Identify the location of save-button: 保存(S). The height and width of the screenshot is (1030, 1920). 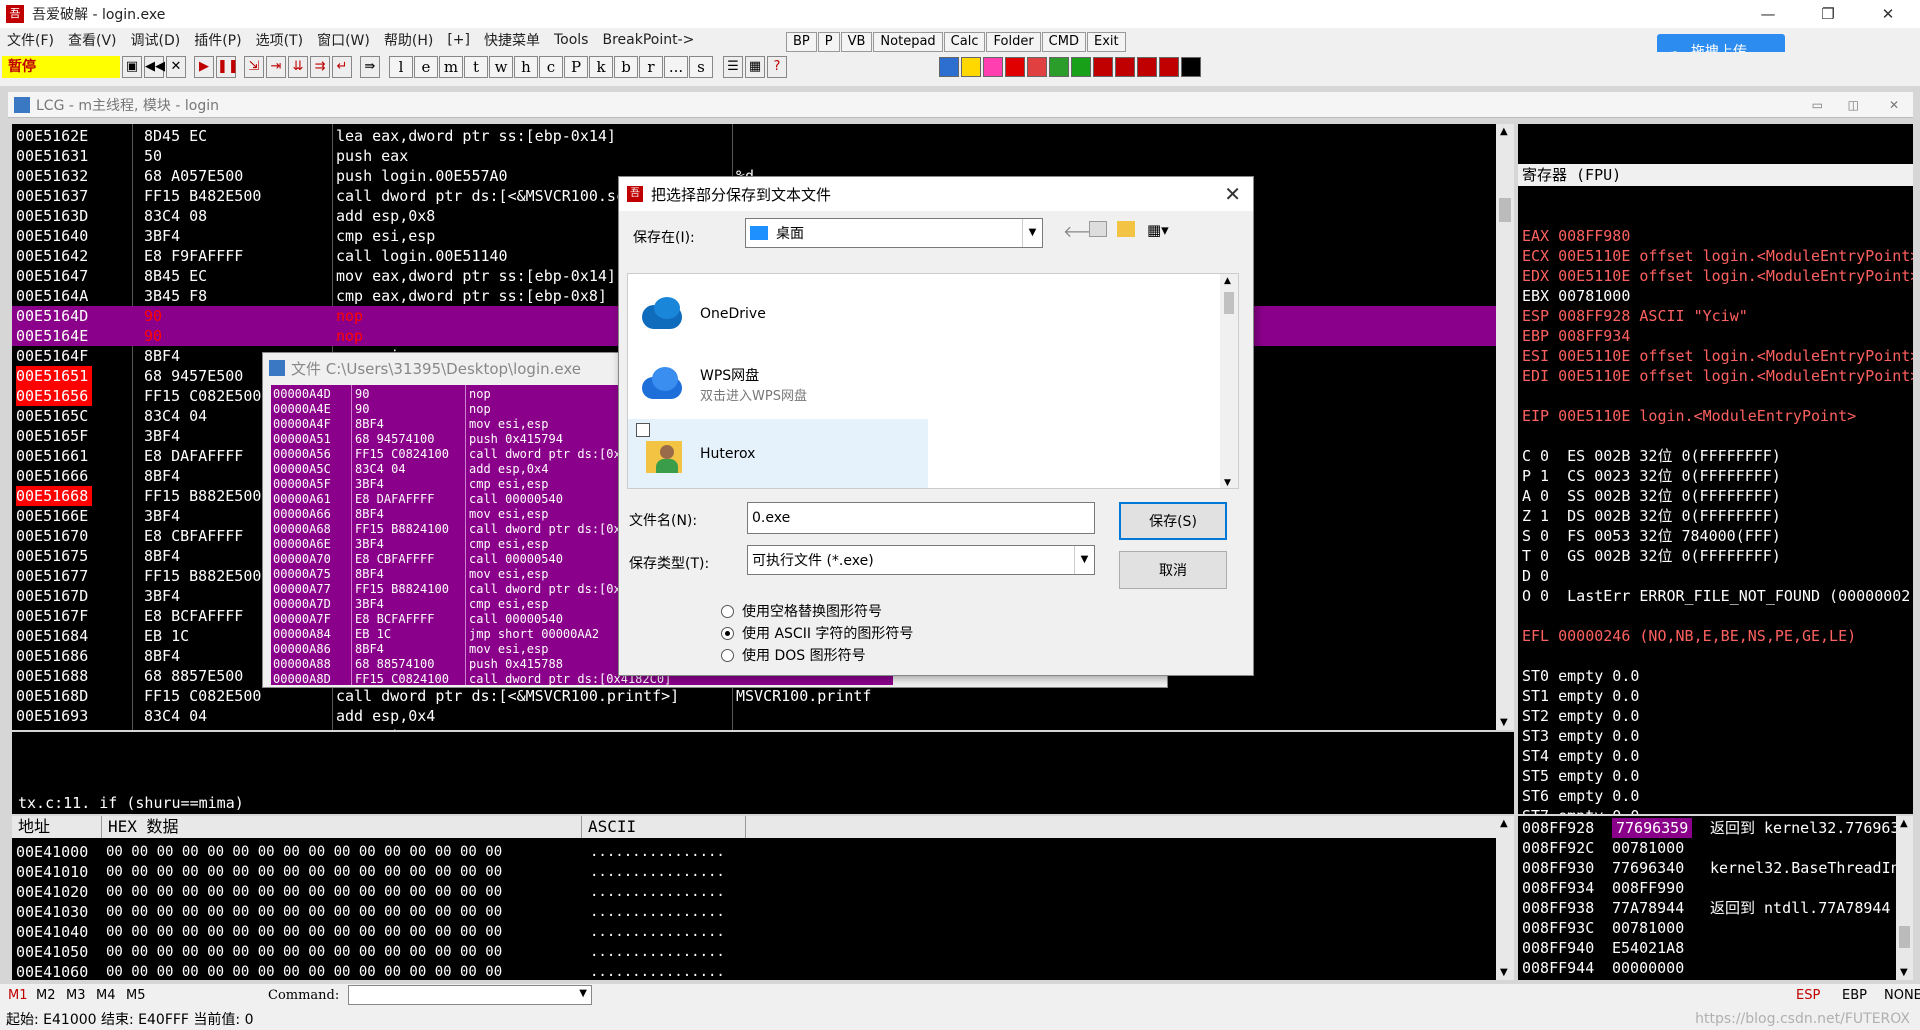
(1173, 521).